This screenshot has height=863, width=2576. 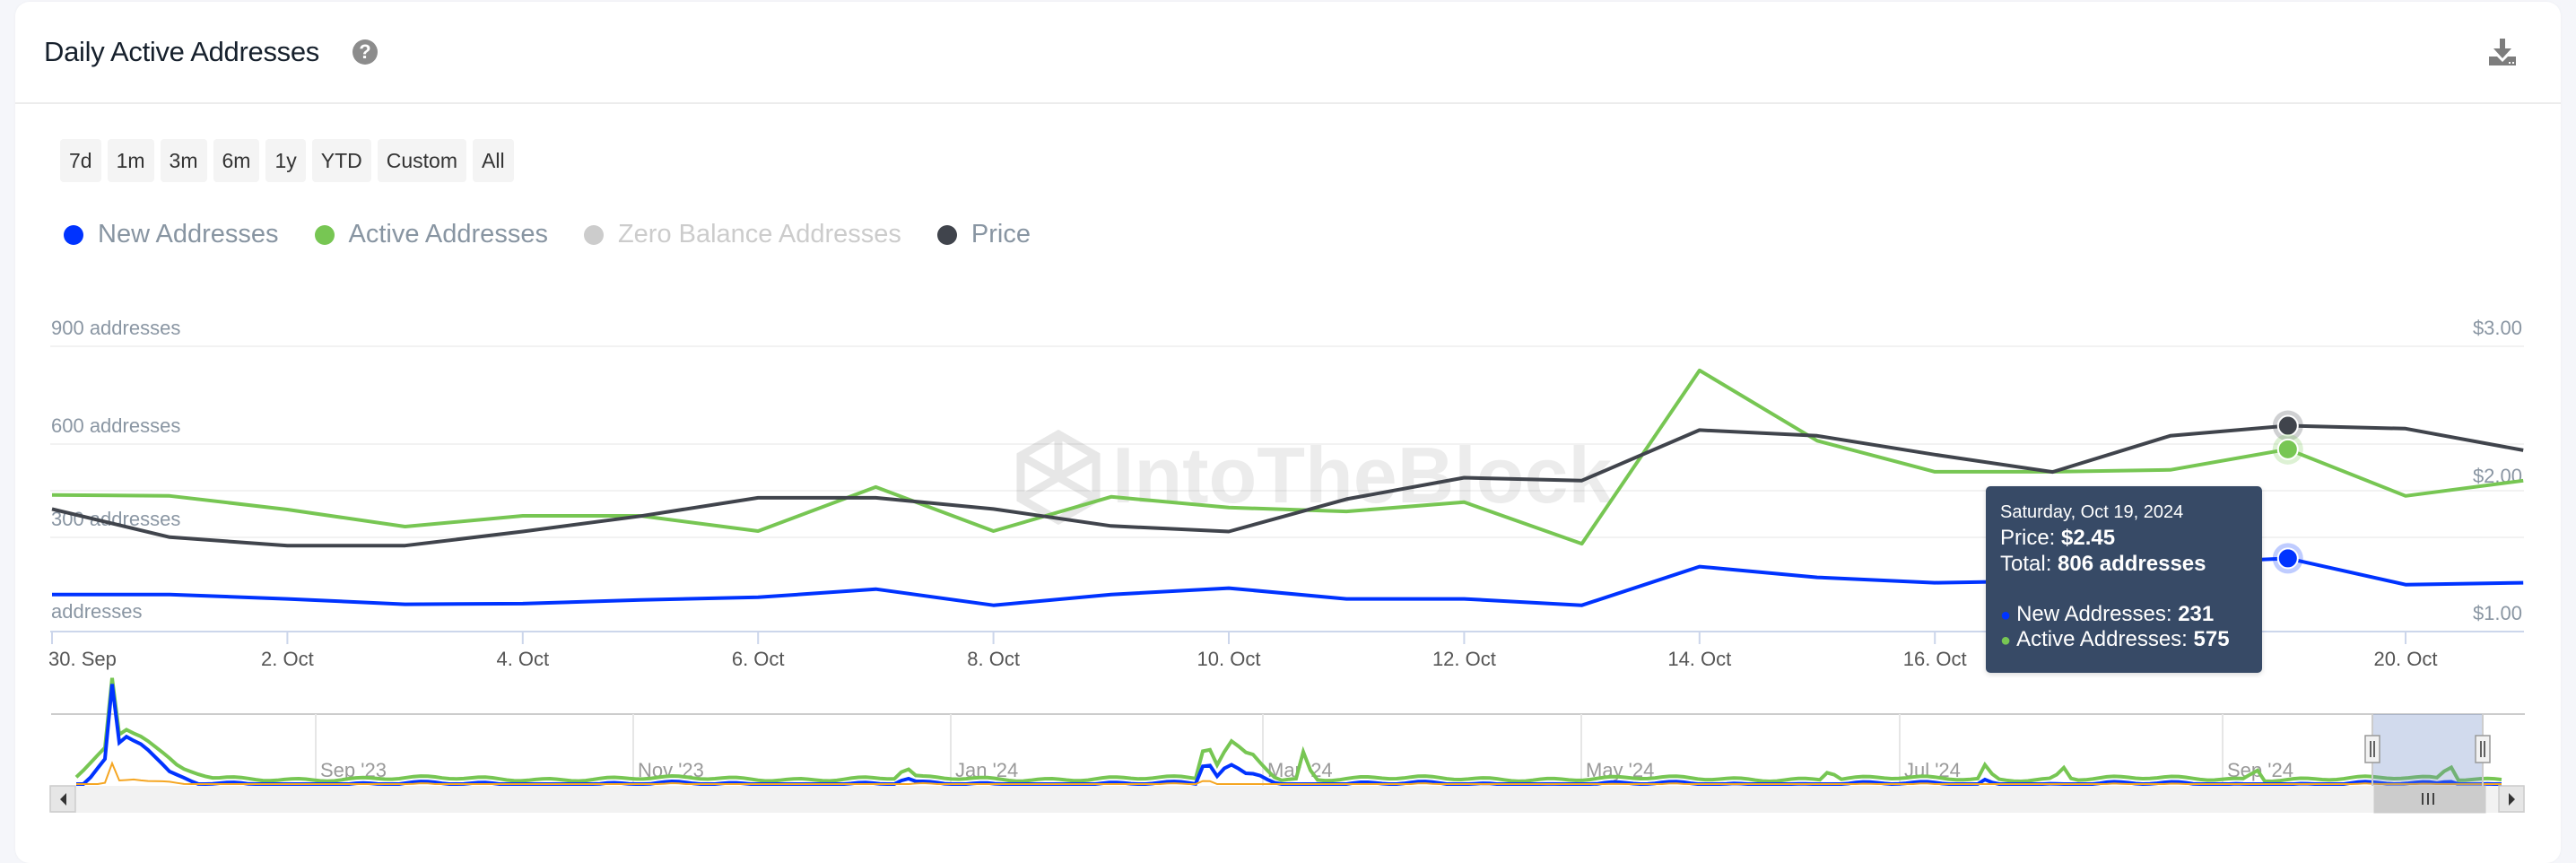 What do you see at coordinates (2287, 558) in the screenshot?
I see `hover-point-new-addresses` at bounding box center [2287, 558].